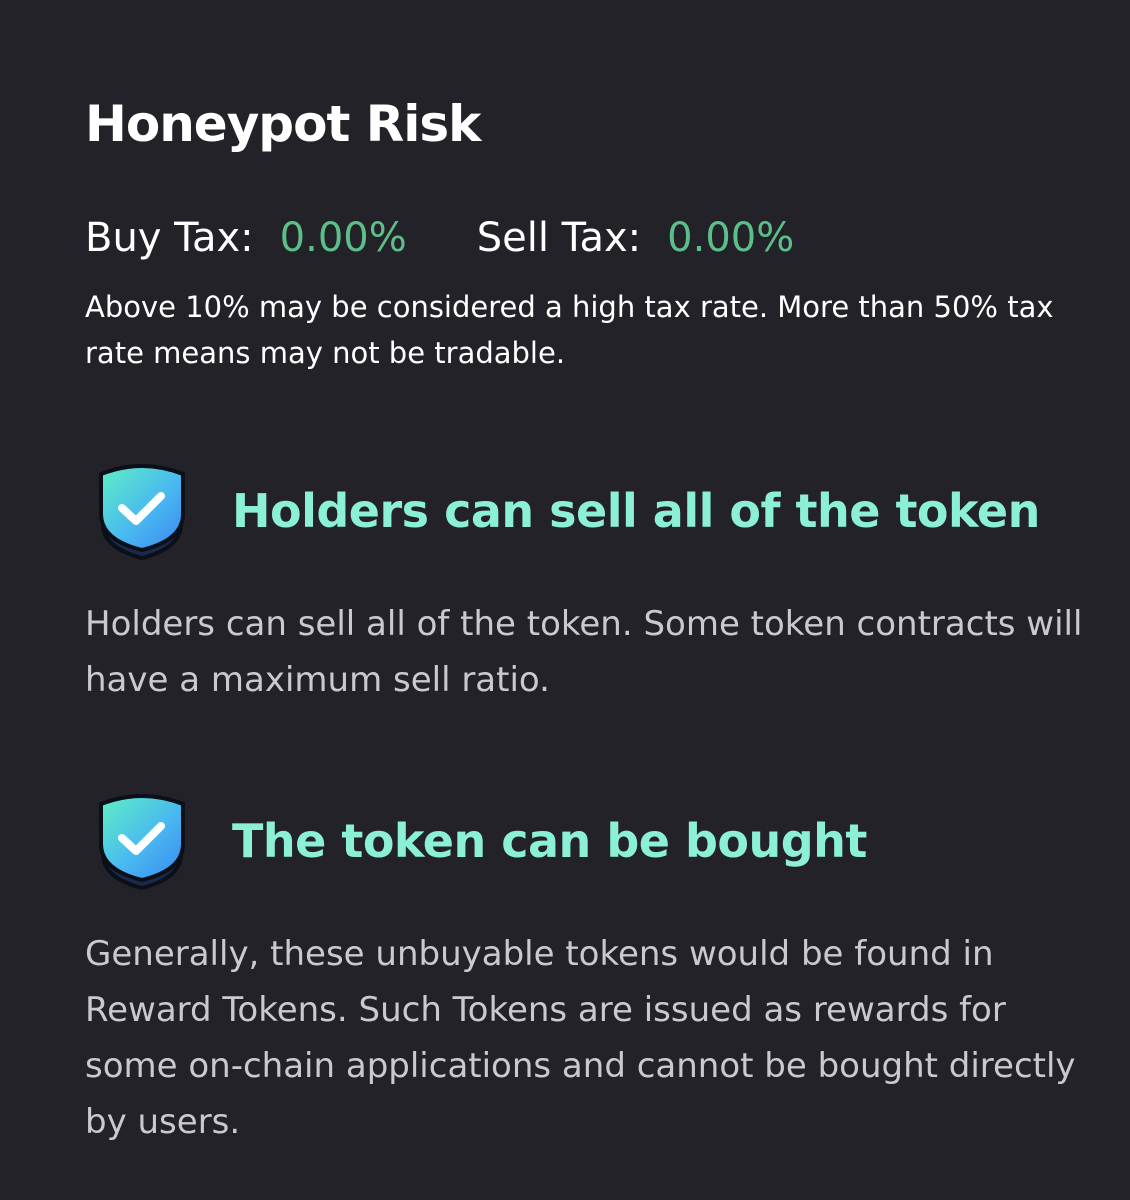  Describe the element at coordinates (559, 238) in the screenshot. I see `sell-tax-label: Sell Tax:` at that location.